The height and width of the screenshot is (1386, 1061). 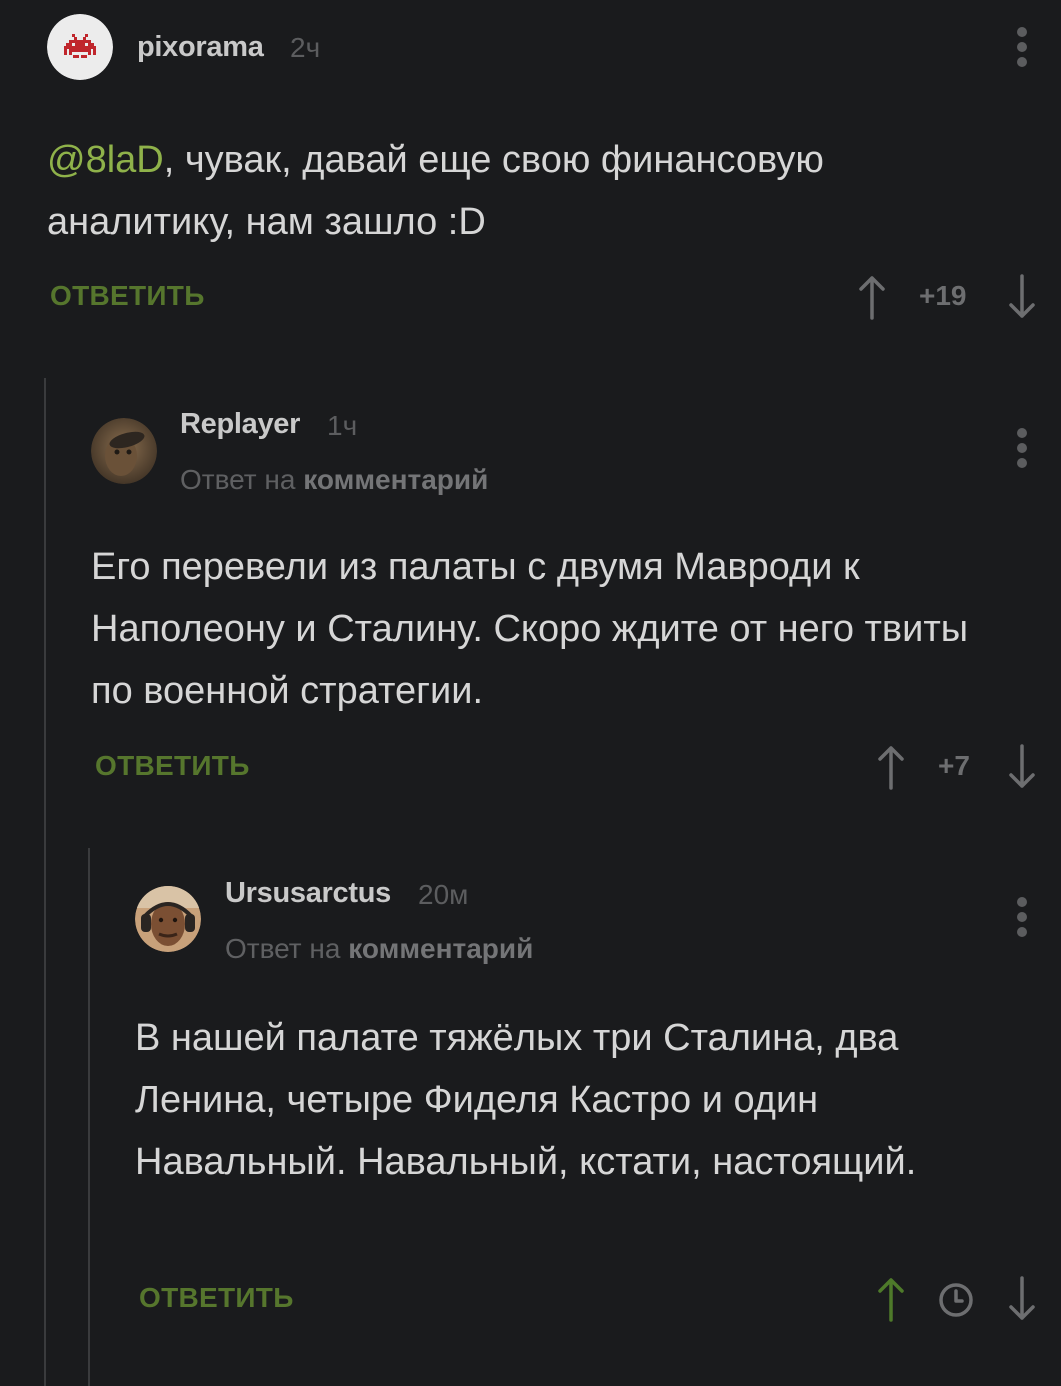 What do you see at coordinates (200, 47) in the screenshot?
I see `username: pixorama` at bounding box center [200, 47].